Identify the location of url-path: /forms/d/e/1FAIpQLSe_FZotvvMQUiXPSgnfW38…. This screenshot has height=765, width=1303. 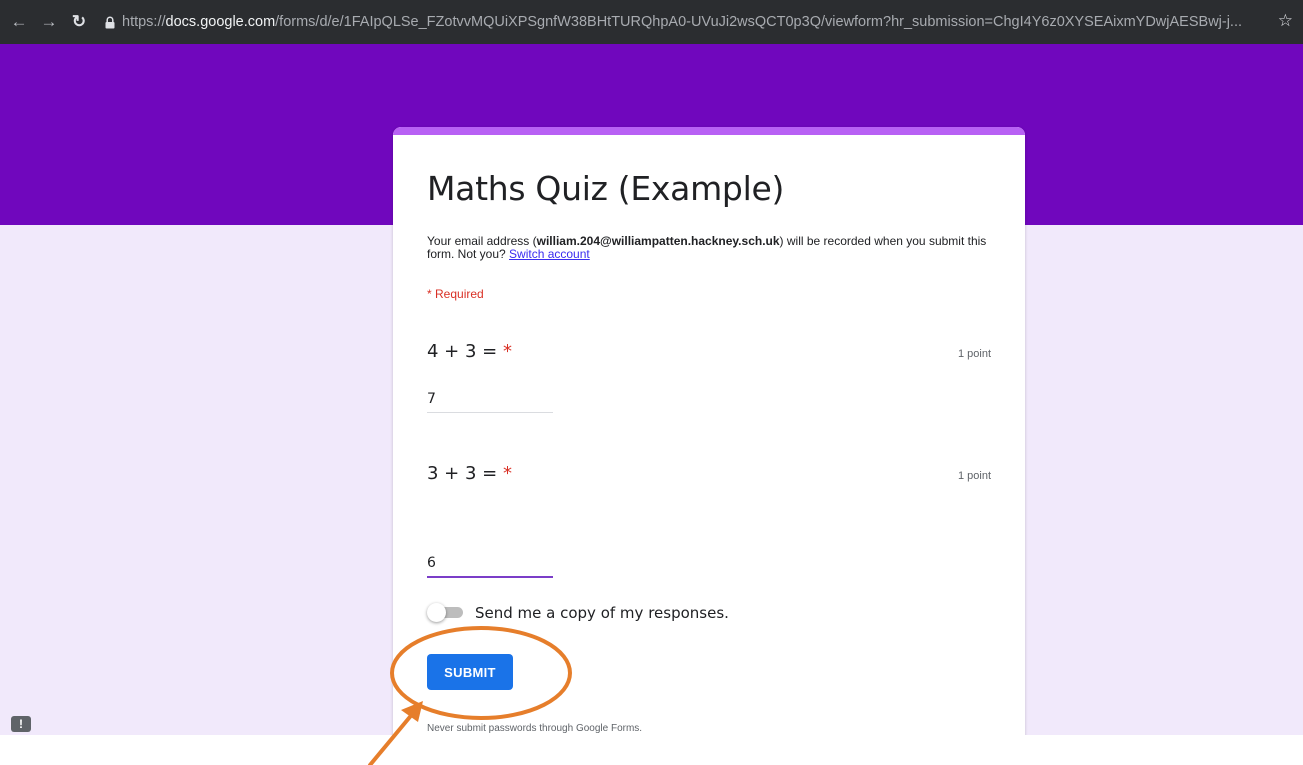
(759, 22).